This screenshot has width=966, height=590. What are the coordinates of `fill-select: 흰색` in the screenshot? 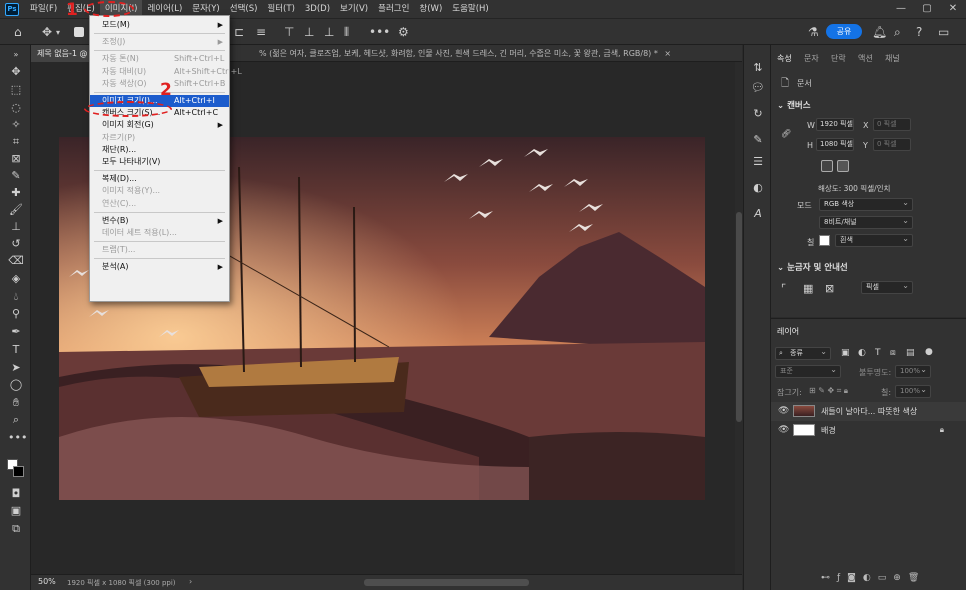 It's located at (874, 240).